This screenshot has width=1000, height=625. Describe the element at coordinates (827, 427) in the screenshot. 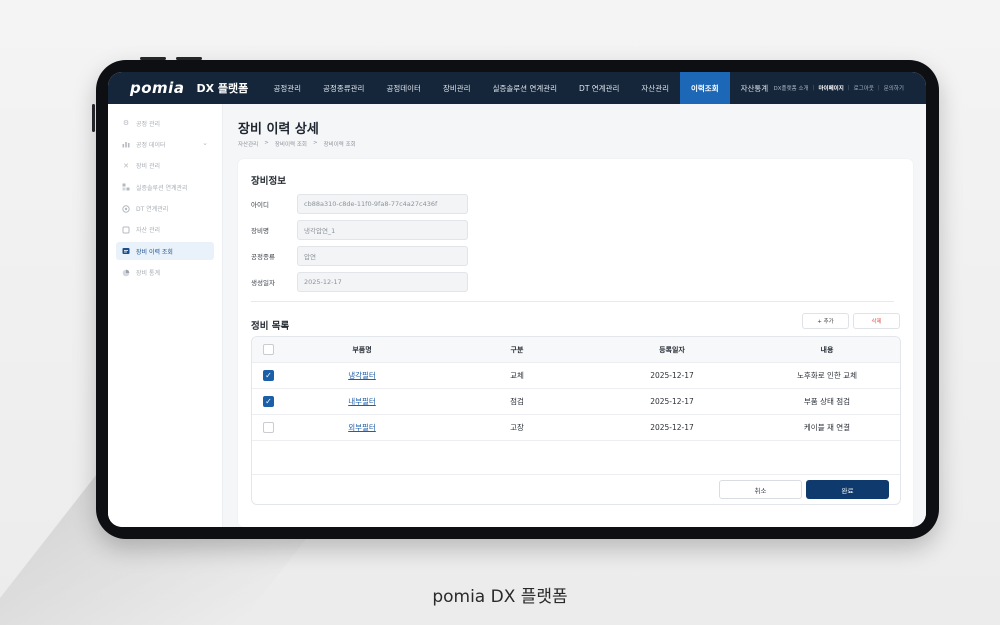

I see `note-cell: 케이블 재 연결` at that location.